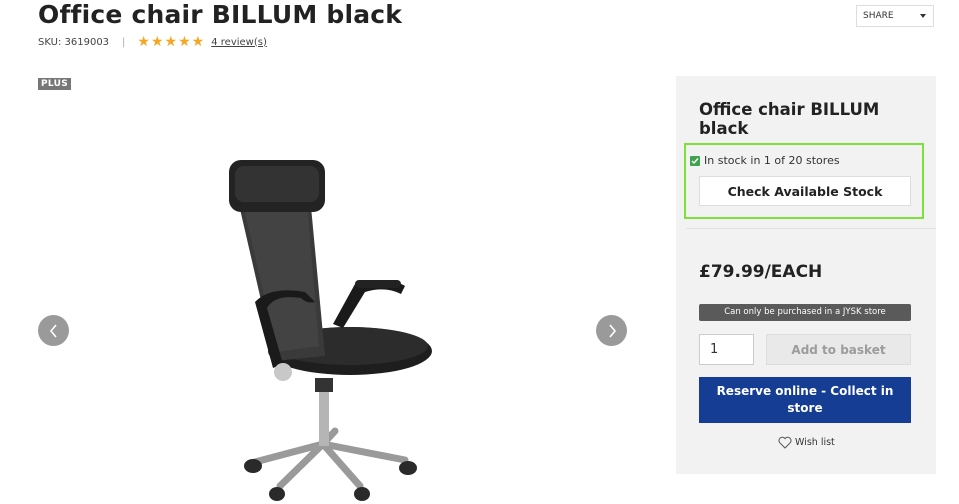  What do you see at coordinates (695, 160) in the screenshot?
I see `checkbox-icon` at bounding box center [695, 160].